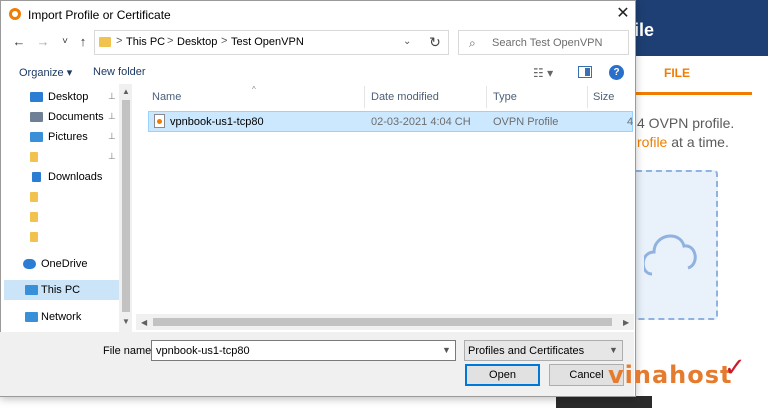  Describe the element at coordinates (526, 351) in the screenshot. I see `file-type-value: Profiles and Certificates` at that location.